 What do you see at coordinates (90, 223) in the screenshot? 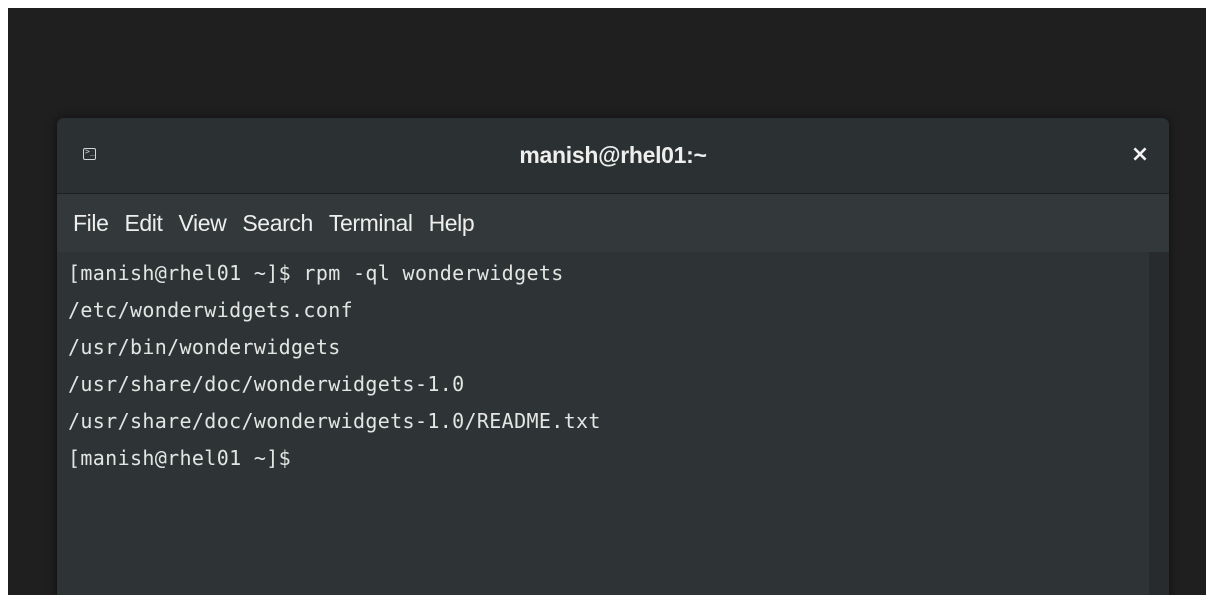
I see `menu-file: File` at bounding box center [90, 223].